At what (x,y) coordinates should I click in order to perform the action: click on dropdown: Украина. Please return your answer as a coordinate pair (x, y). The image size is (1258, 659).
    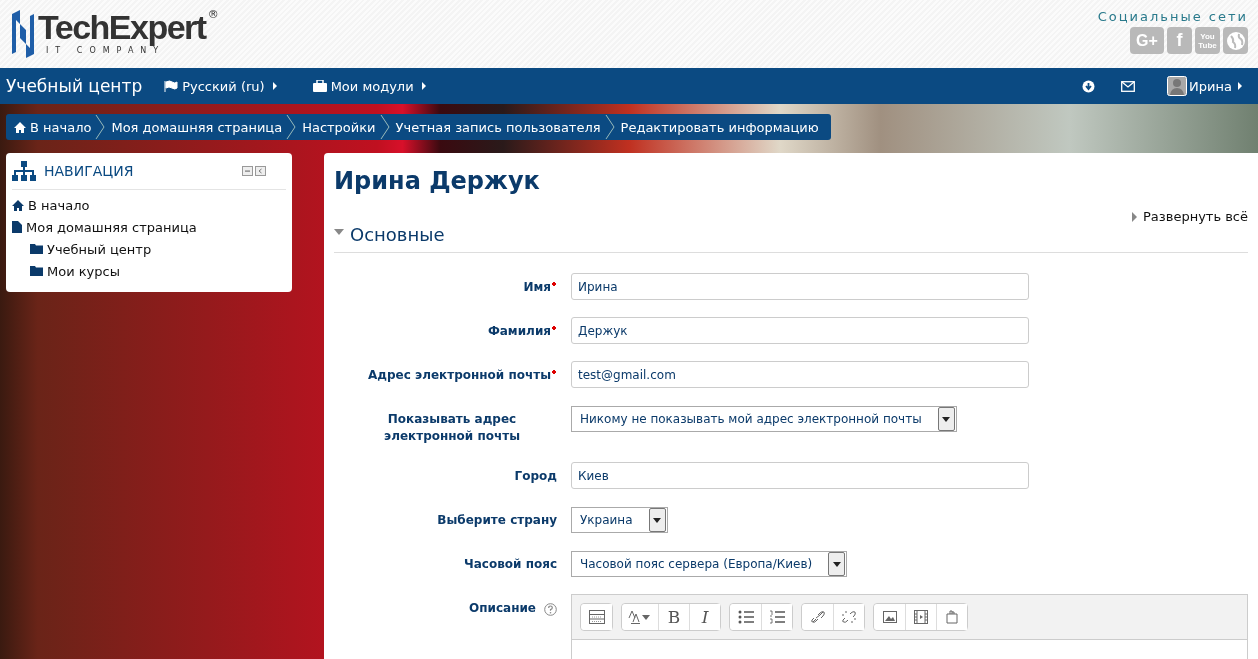
    Looking at the image, I should click on (619, 520).